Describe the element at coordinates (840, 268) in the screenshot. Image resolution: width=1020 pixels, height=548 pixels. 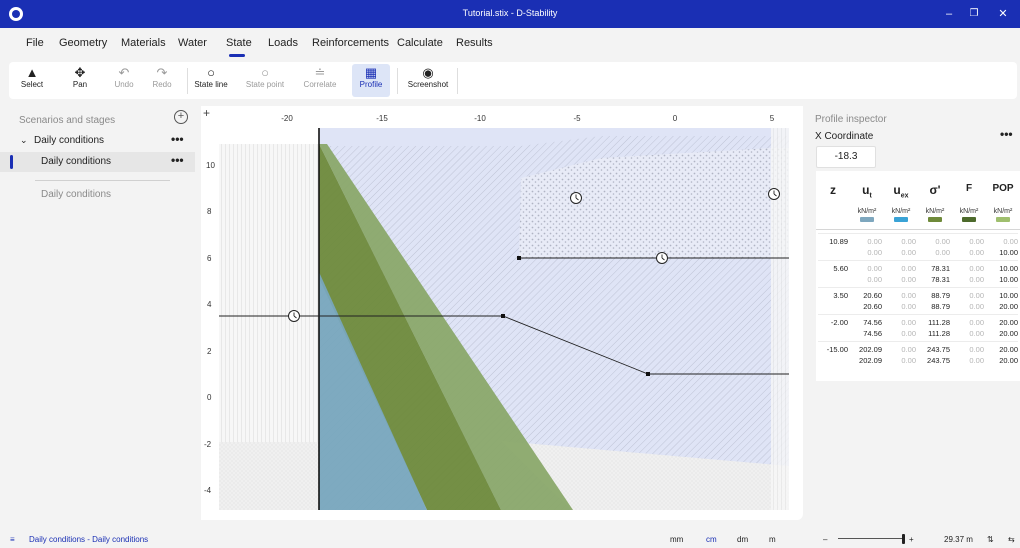
I see `z-cell: 5.60` at that location.